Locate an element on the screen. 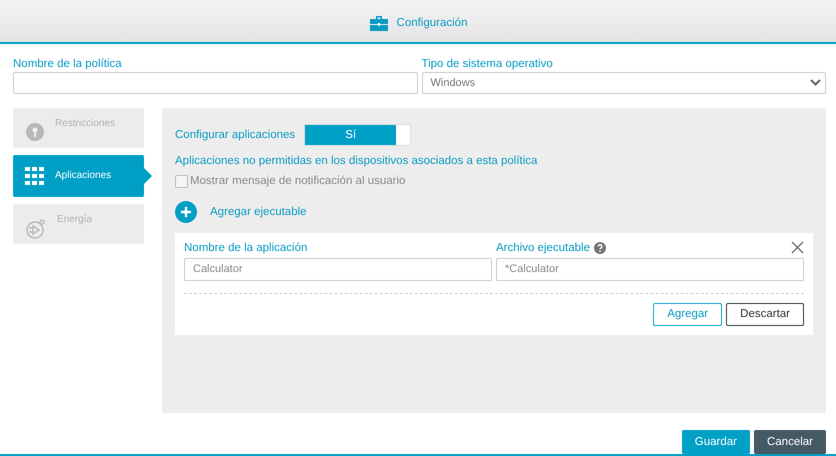 The width and height of the screenshot is (836, 456). footer-button: Cancelar is located at coordinates (790, 442).